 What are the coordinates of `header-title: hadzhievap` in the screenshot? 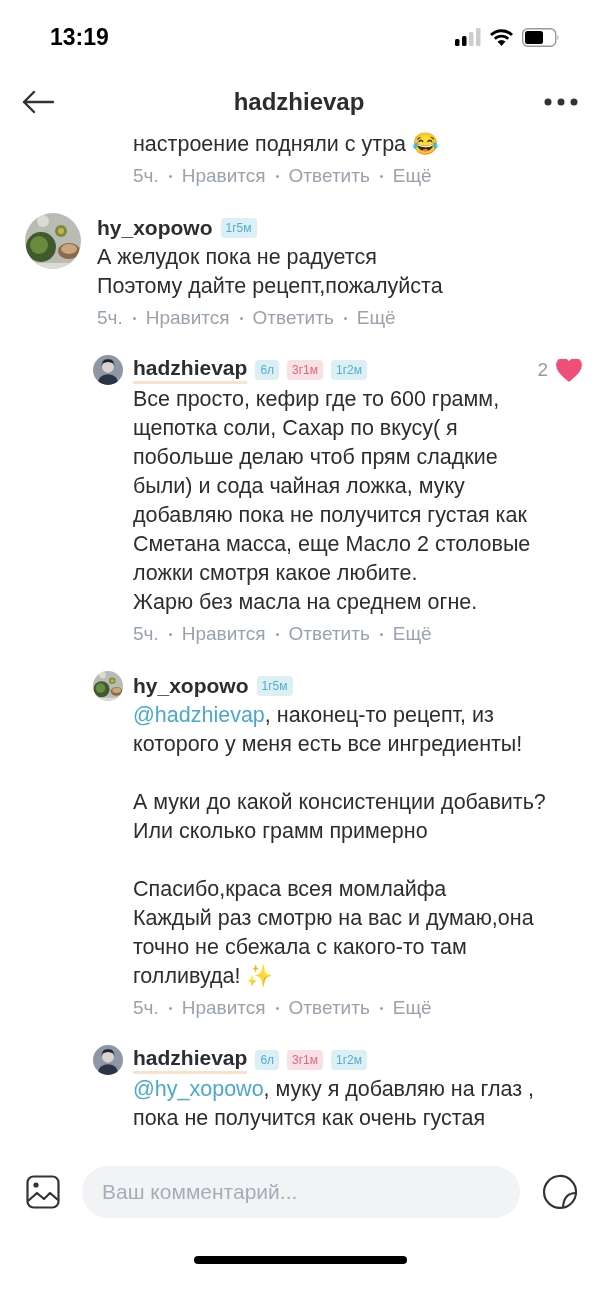 It's located at (299, 102).